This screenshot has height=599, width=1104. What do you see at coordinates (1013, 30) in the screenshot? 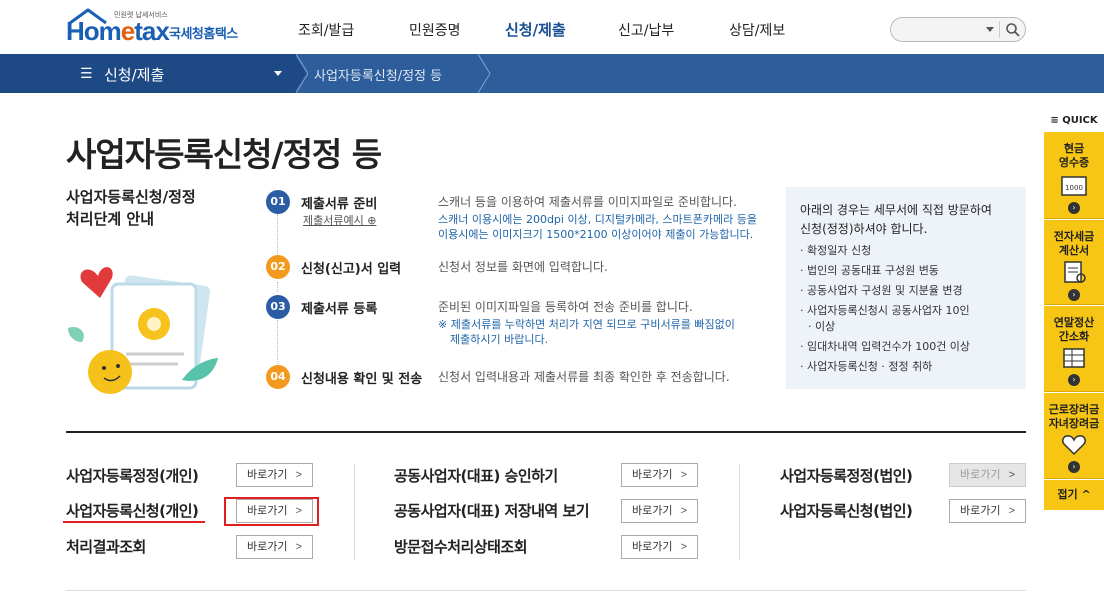
I see `search-icon` at bounding box center [1013, 30].